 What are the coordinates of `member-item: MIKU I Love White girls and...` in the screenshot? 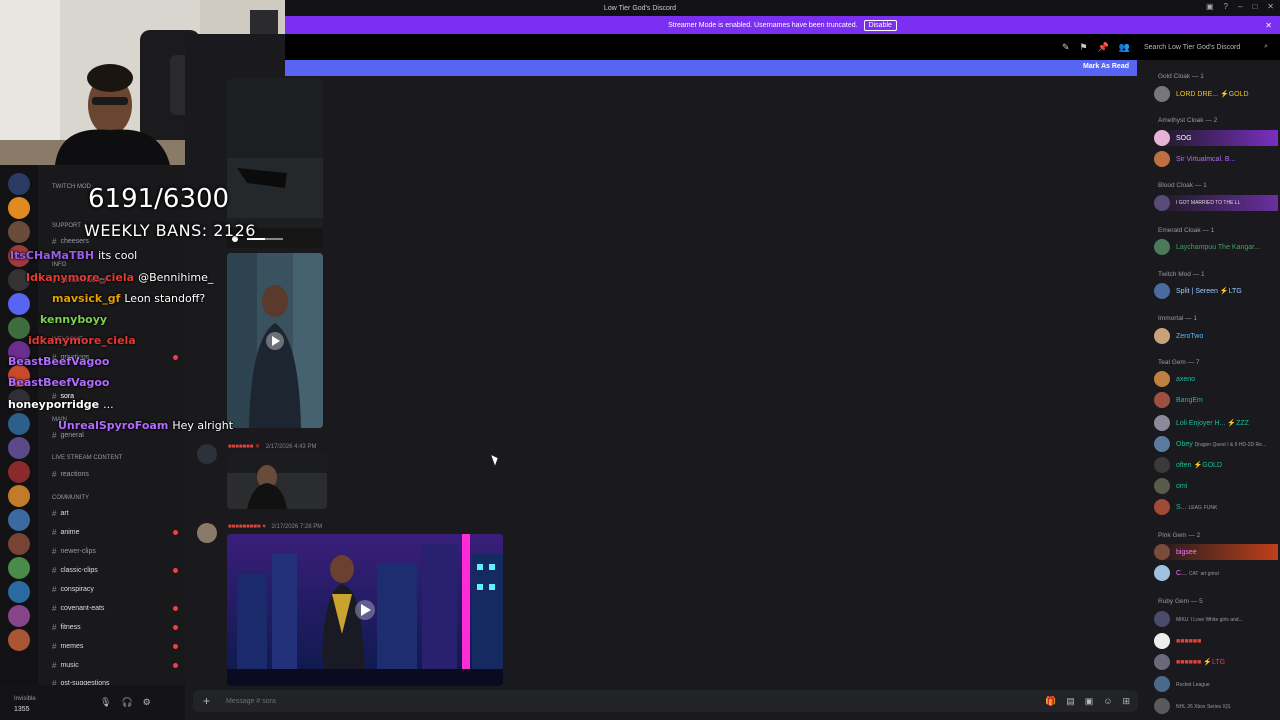 It's located at (1216, 619).